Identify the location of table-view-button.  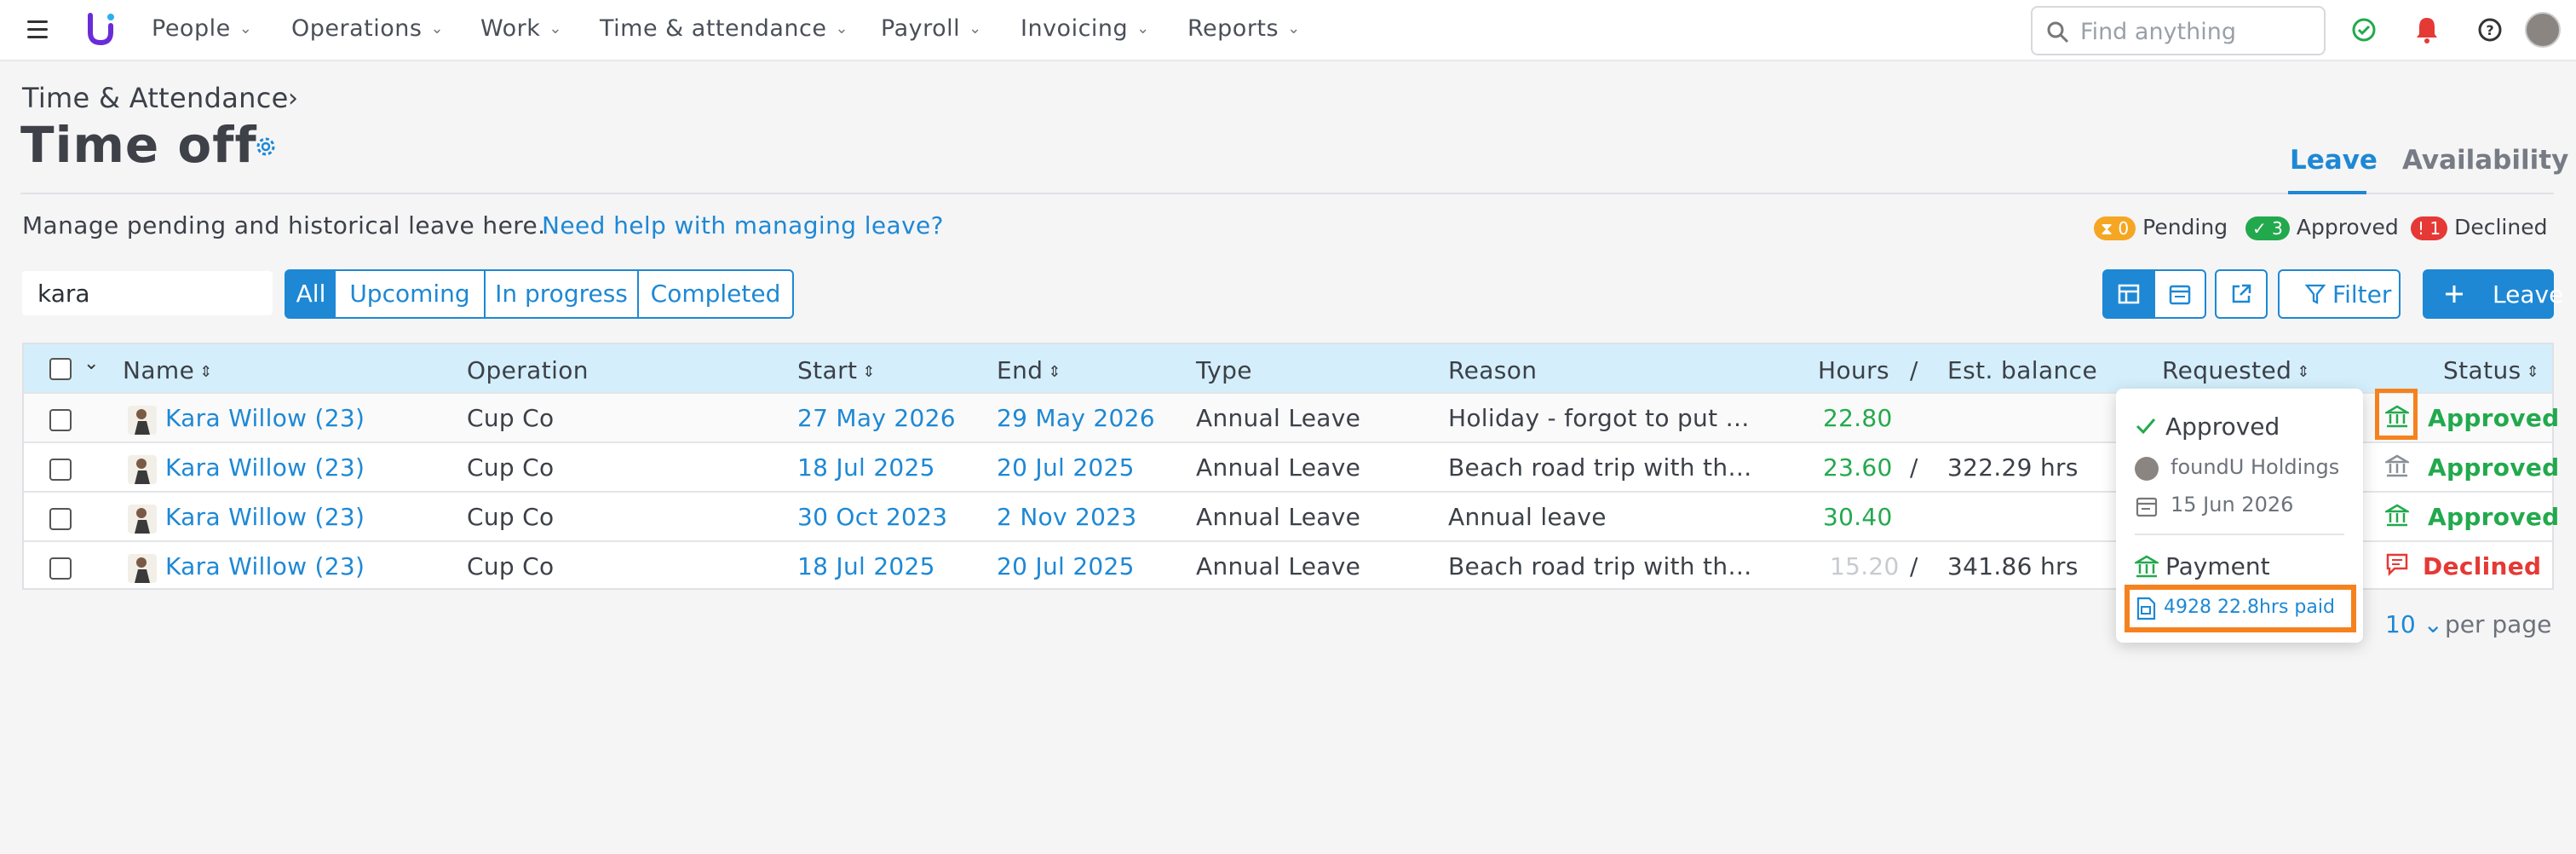
(2128, 294).